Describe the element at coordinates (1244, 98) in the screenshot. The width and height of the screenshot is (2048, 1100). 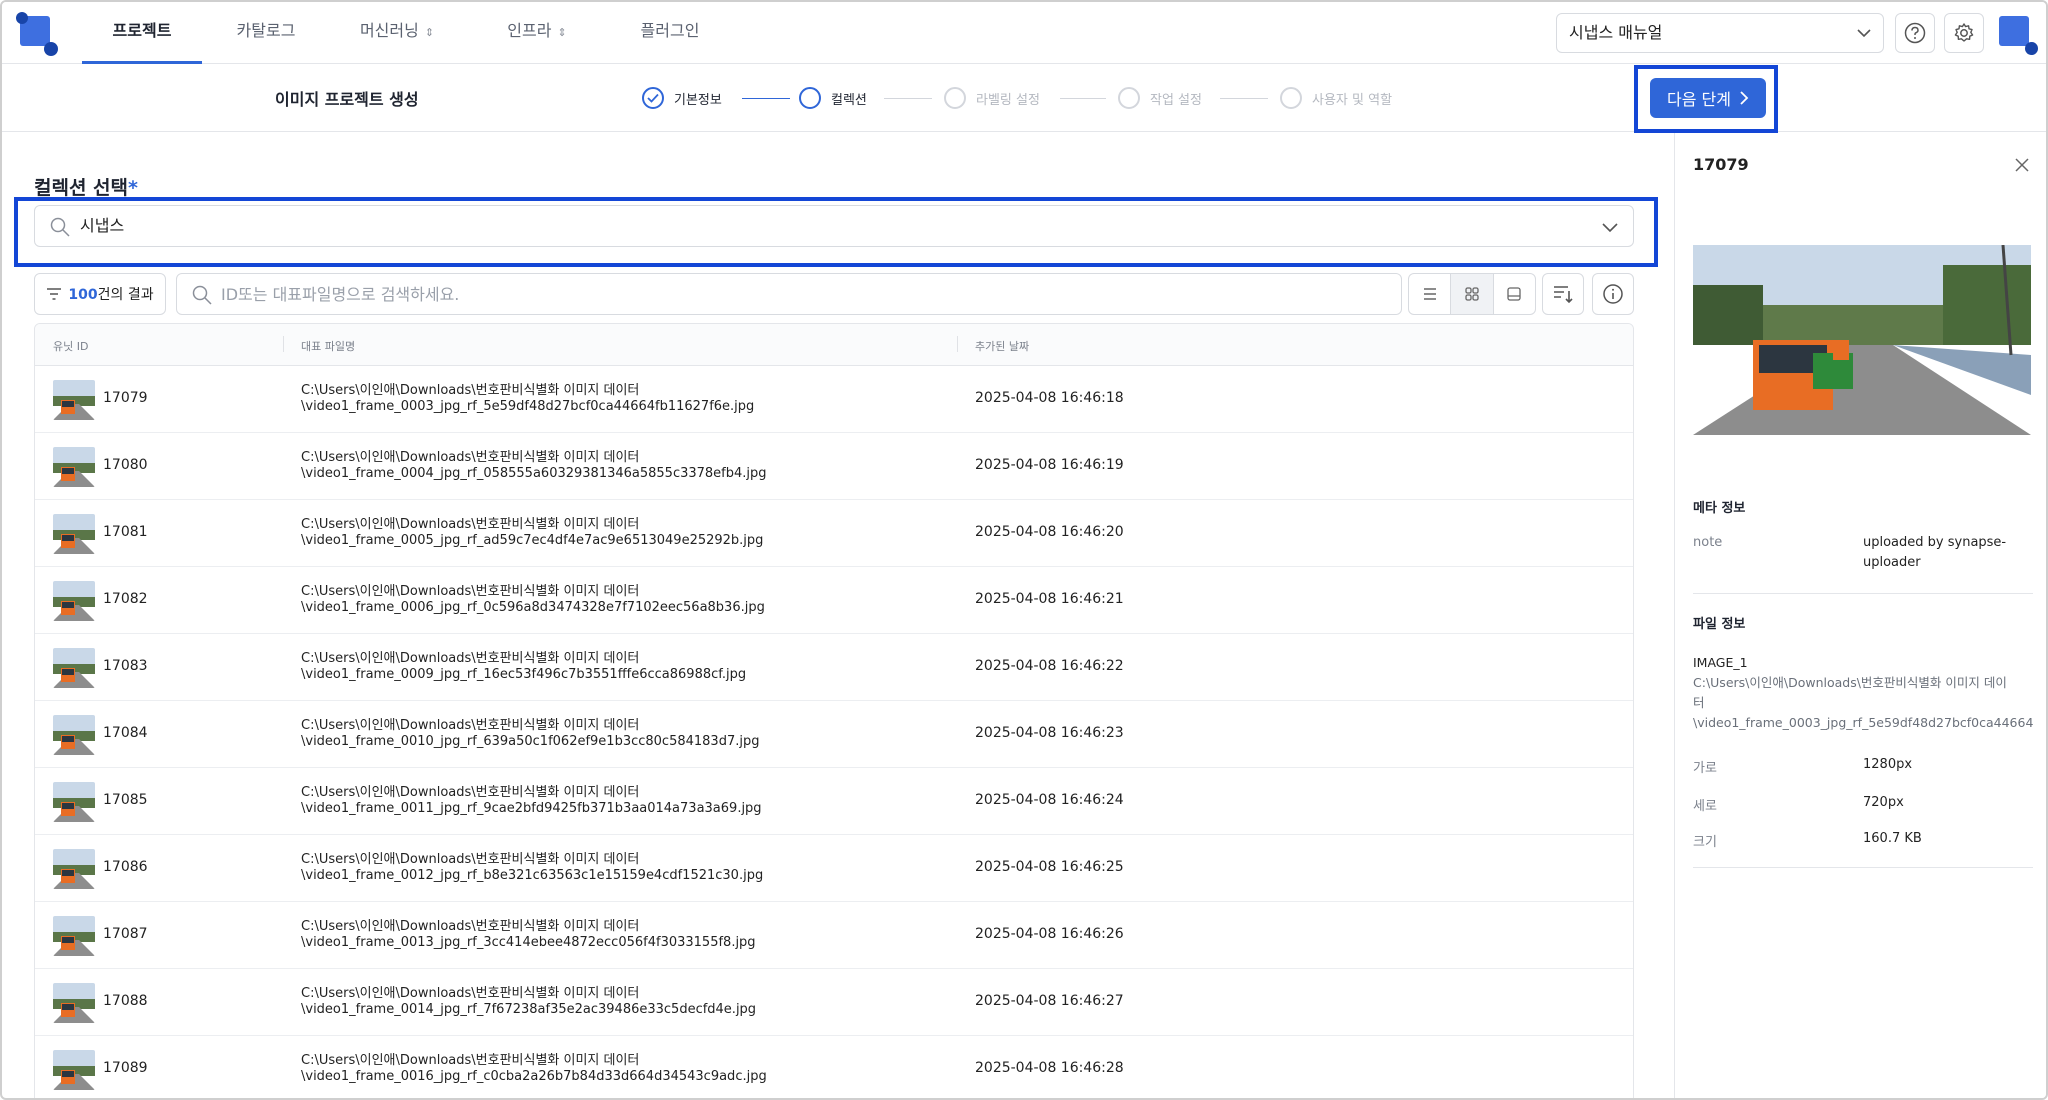
I see `step-connector` at that location.